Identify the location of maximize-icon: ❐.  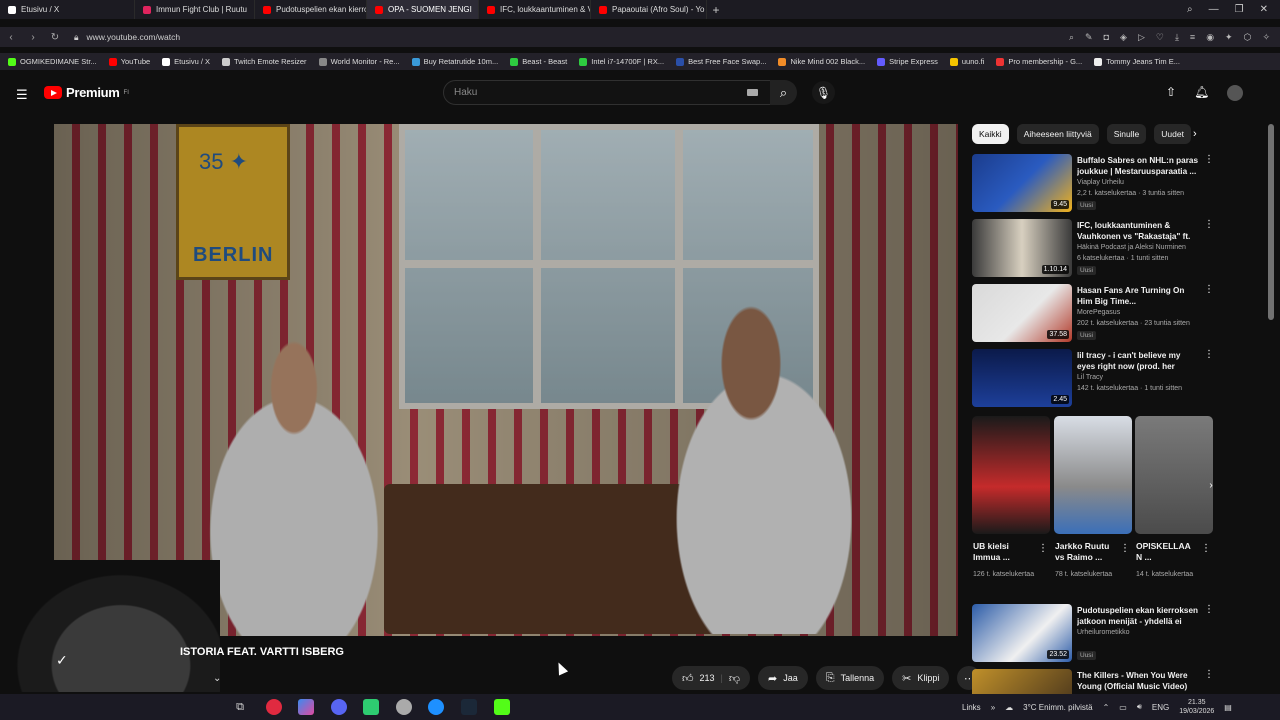
(1239, 9).